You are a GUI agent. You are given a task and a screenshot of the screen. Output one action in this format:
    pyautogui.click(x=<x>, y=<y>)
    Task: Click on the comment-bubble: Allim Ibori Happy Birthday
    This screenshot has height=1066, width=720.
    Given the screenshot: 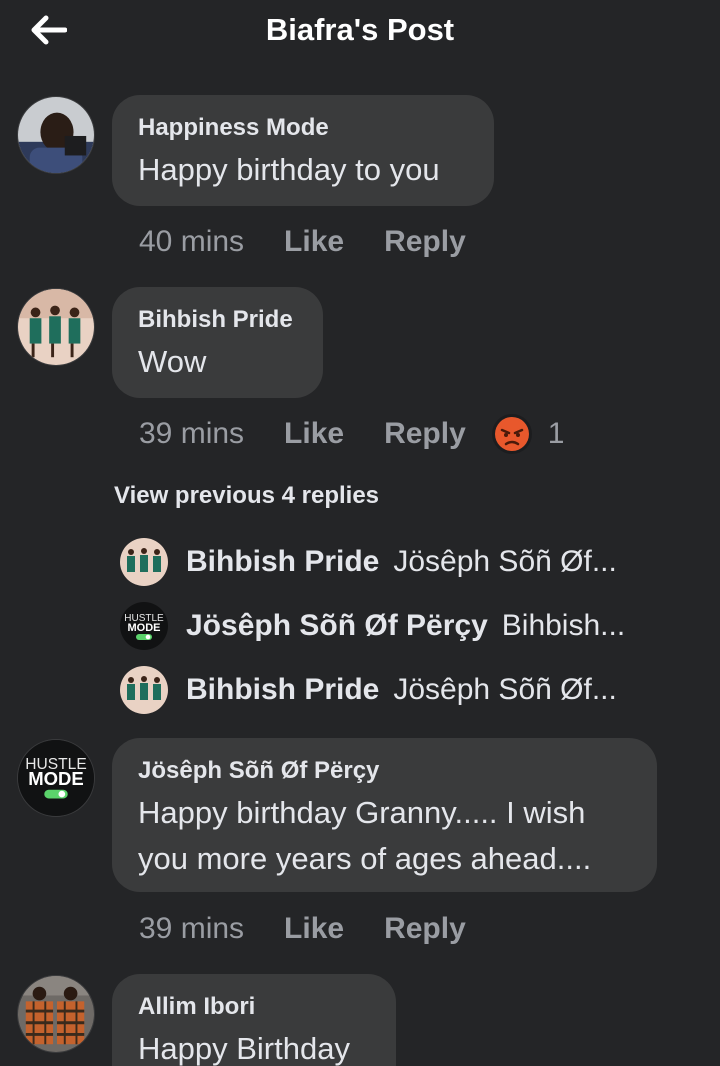 What is the action you would take?
    pyautogui.click(x=254, y=1020)
    